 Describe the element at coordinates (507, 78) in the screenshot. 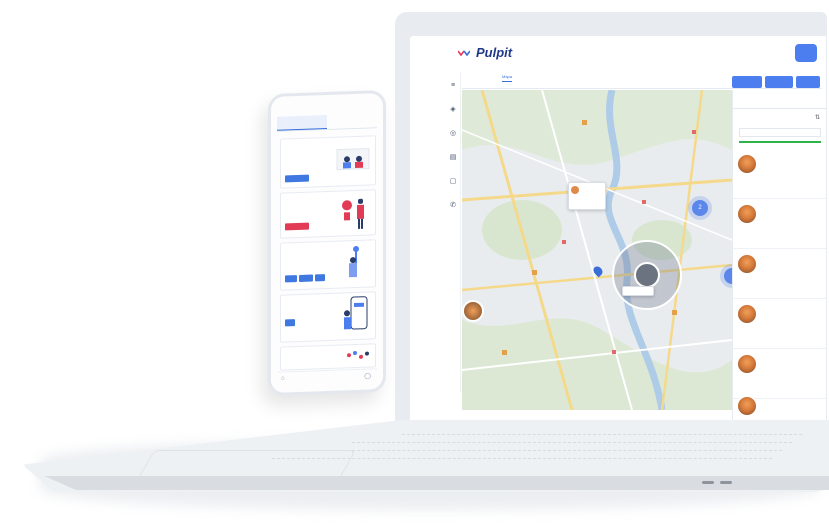

I see `tab-map: Mapa` at that location.